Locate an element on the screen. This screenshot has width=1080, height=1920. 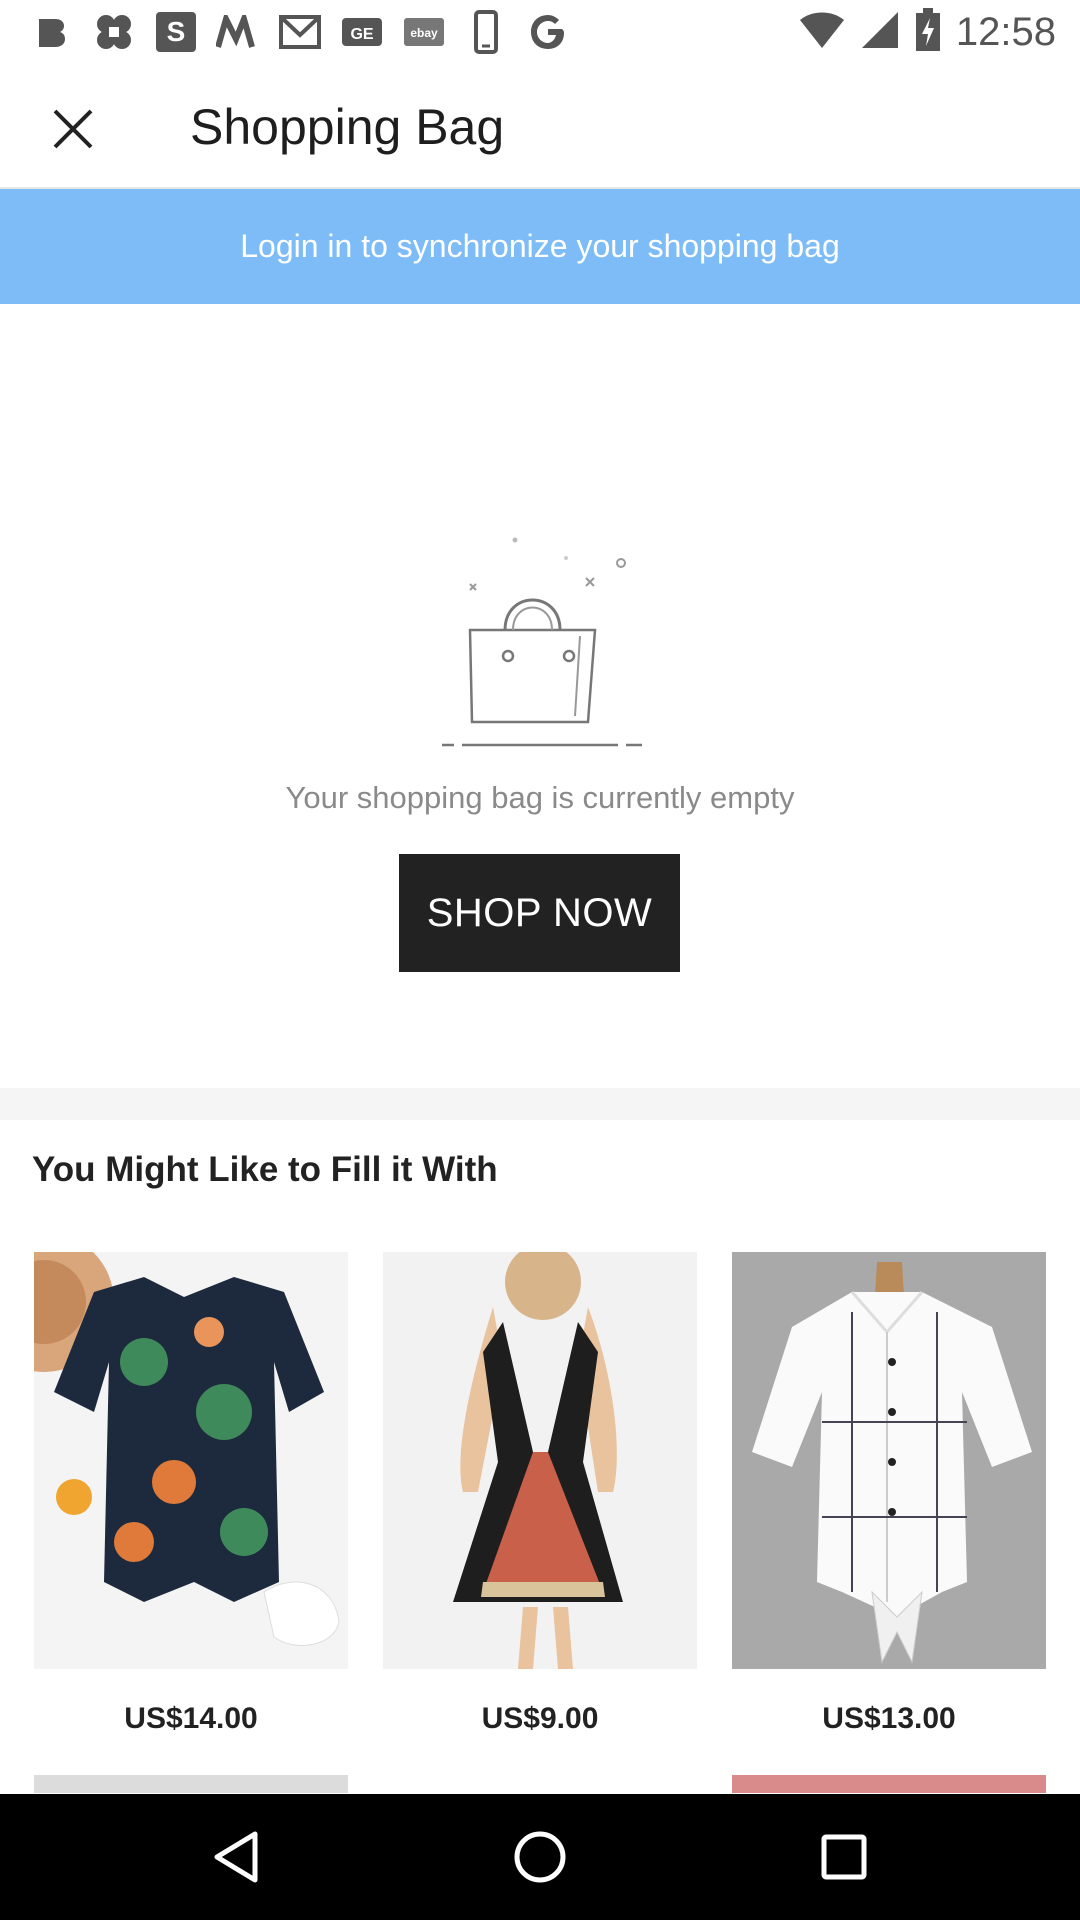
next-product-row is located at coordinates (540, 1784).